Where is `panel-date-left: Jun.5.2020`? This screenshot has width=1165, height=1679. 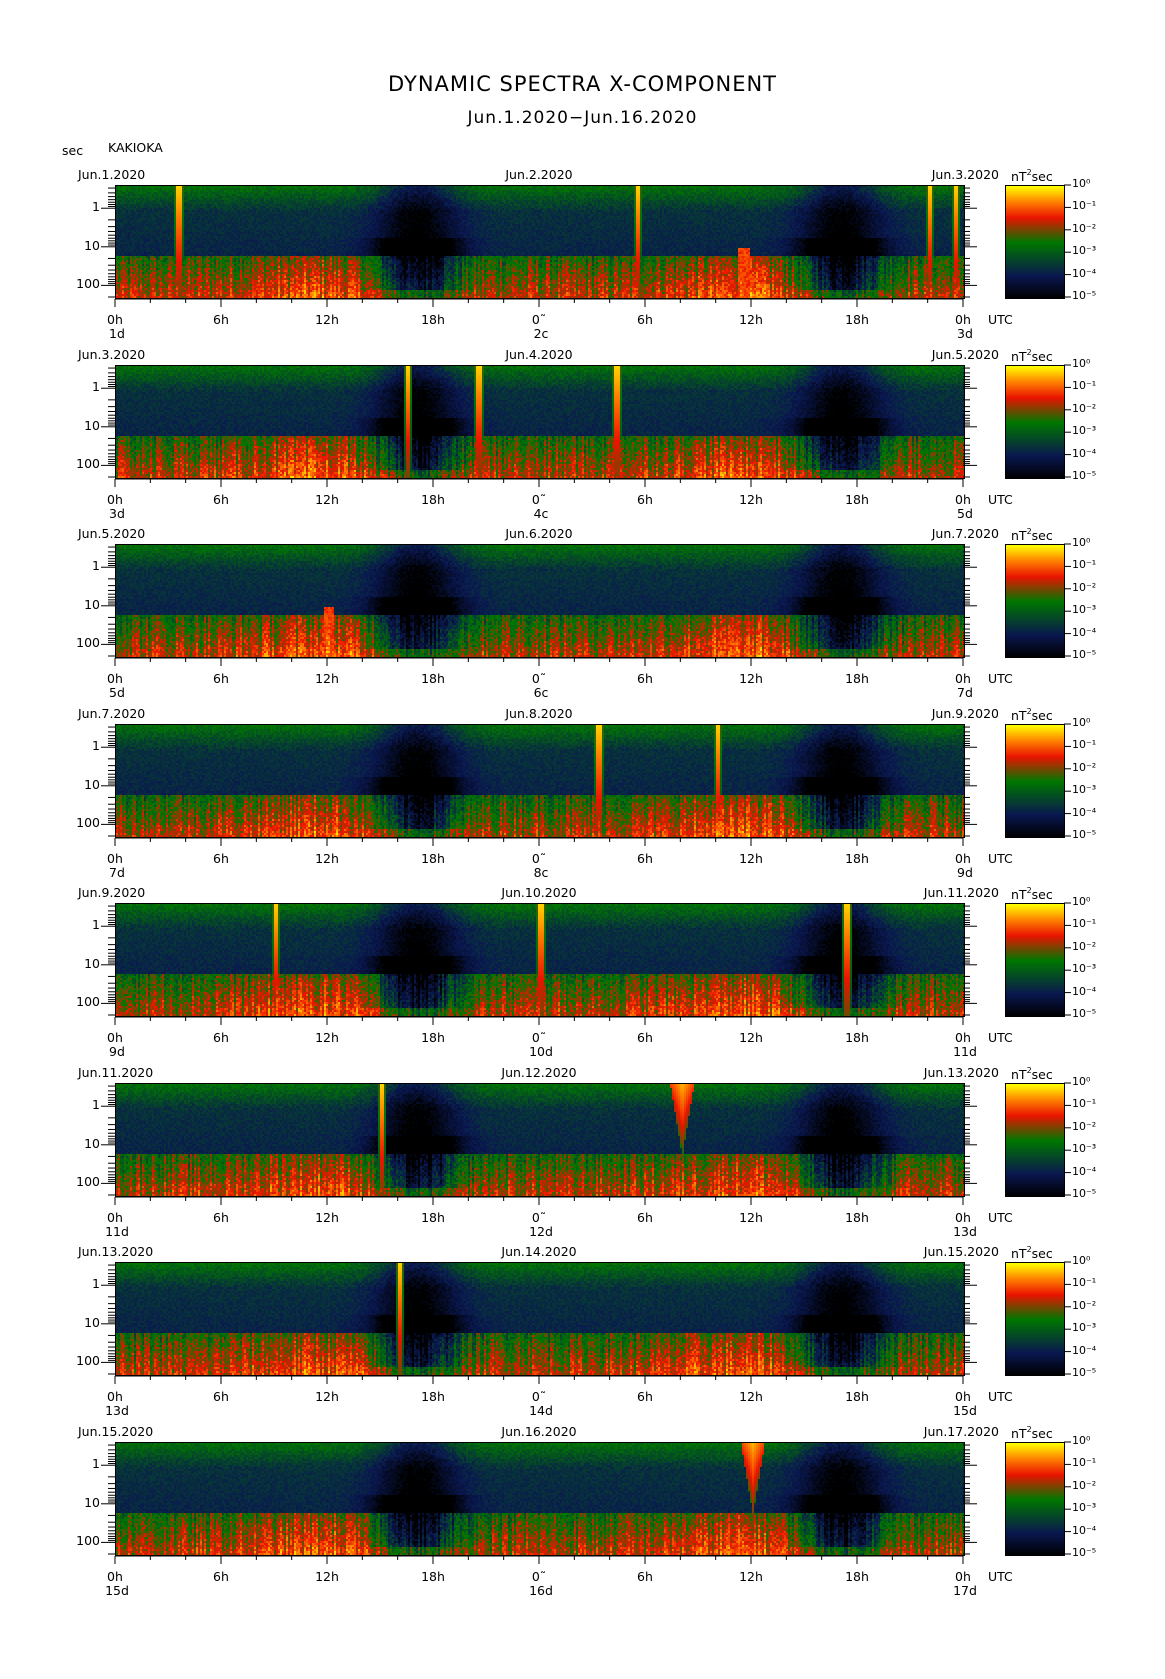 panel-date-left: Jun.5.2020 is located at coordinates (112, 533).